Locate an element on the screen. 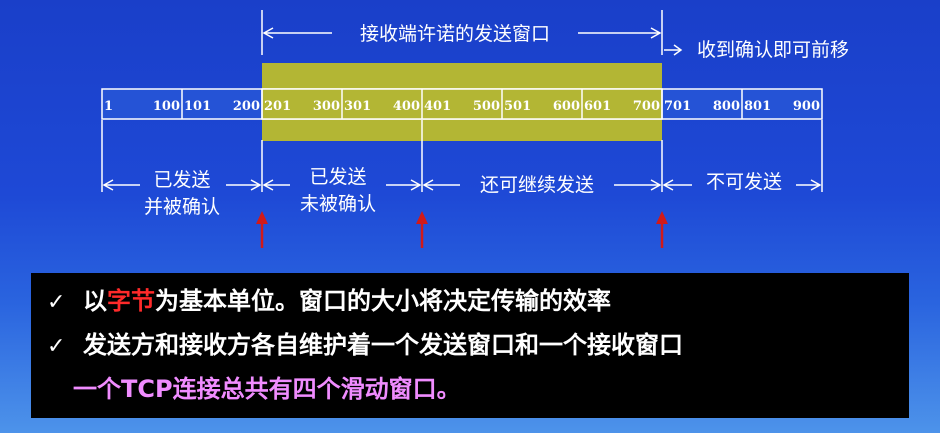 The height and width of the screenshot is (433, 940). segment-sent-acked: 已发送 并被确认 is located at coordinates (182, 193).